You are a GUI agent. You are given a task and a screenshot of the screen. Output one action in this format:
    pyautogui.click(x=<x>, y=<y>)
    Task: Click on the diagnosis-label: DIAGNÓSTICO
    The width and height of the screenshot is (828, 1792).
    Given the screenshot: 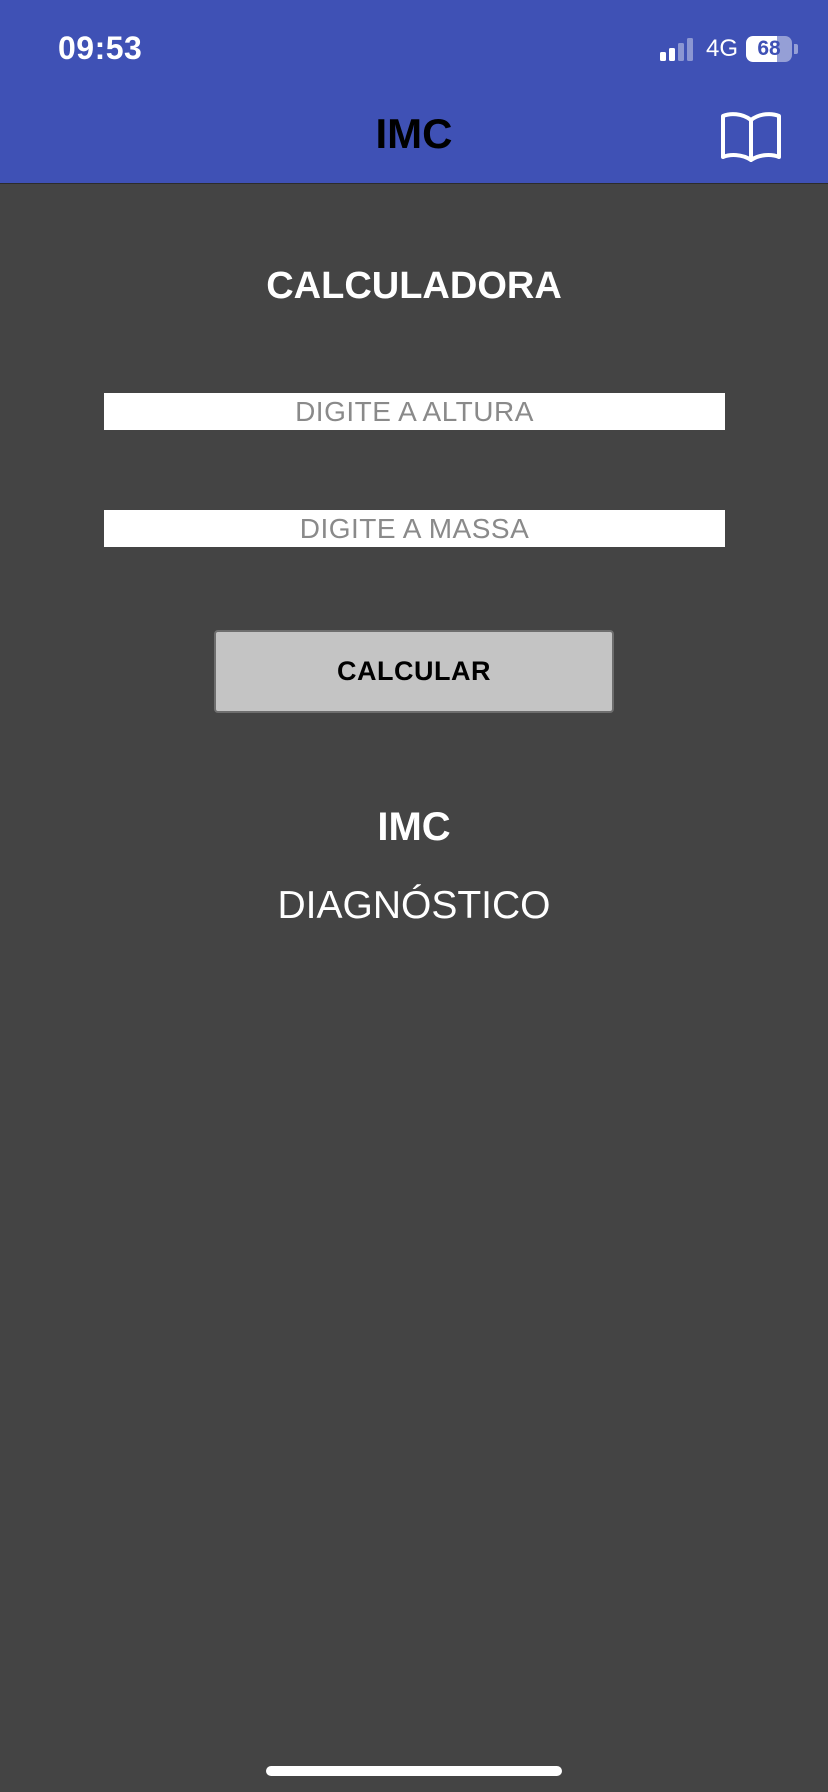 What is the action you would take?
    pyautogui.click(x=414, y=905)
    